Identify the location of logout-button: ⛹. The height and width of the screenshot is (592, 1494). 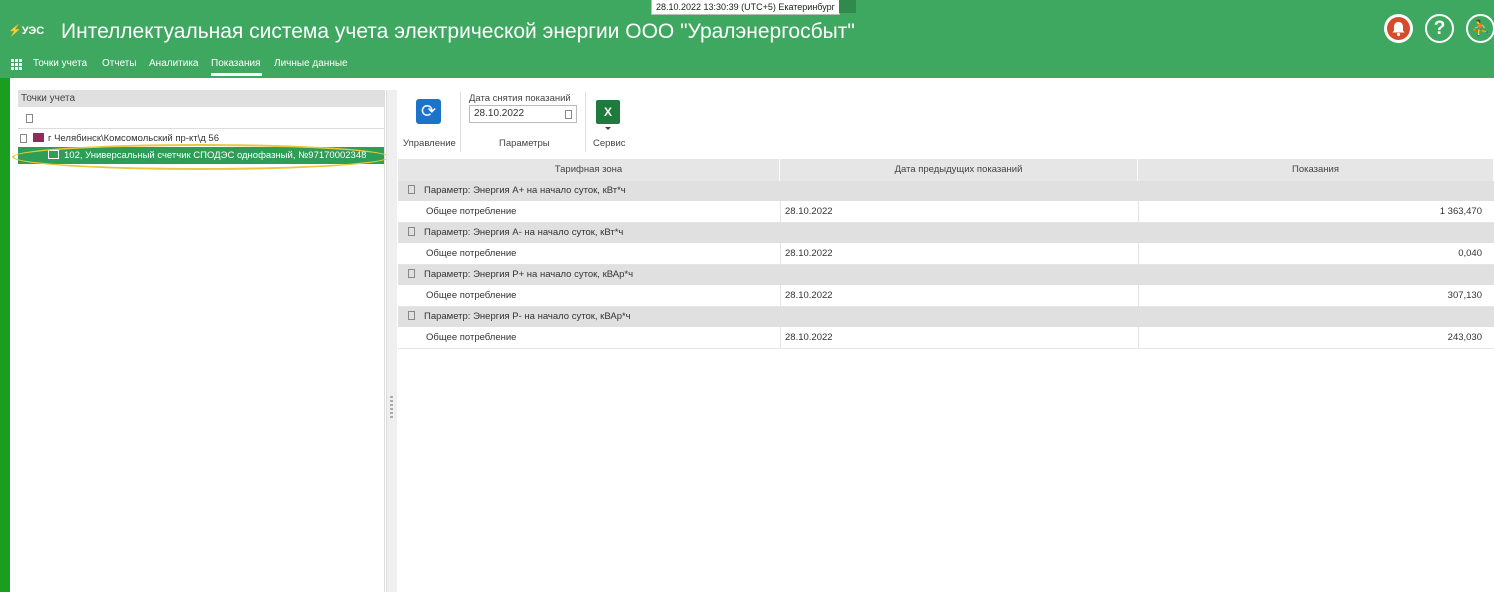
(1480, 28).